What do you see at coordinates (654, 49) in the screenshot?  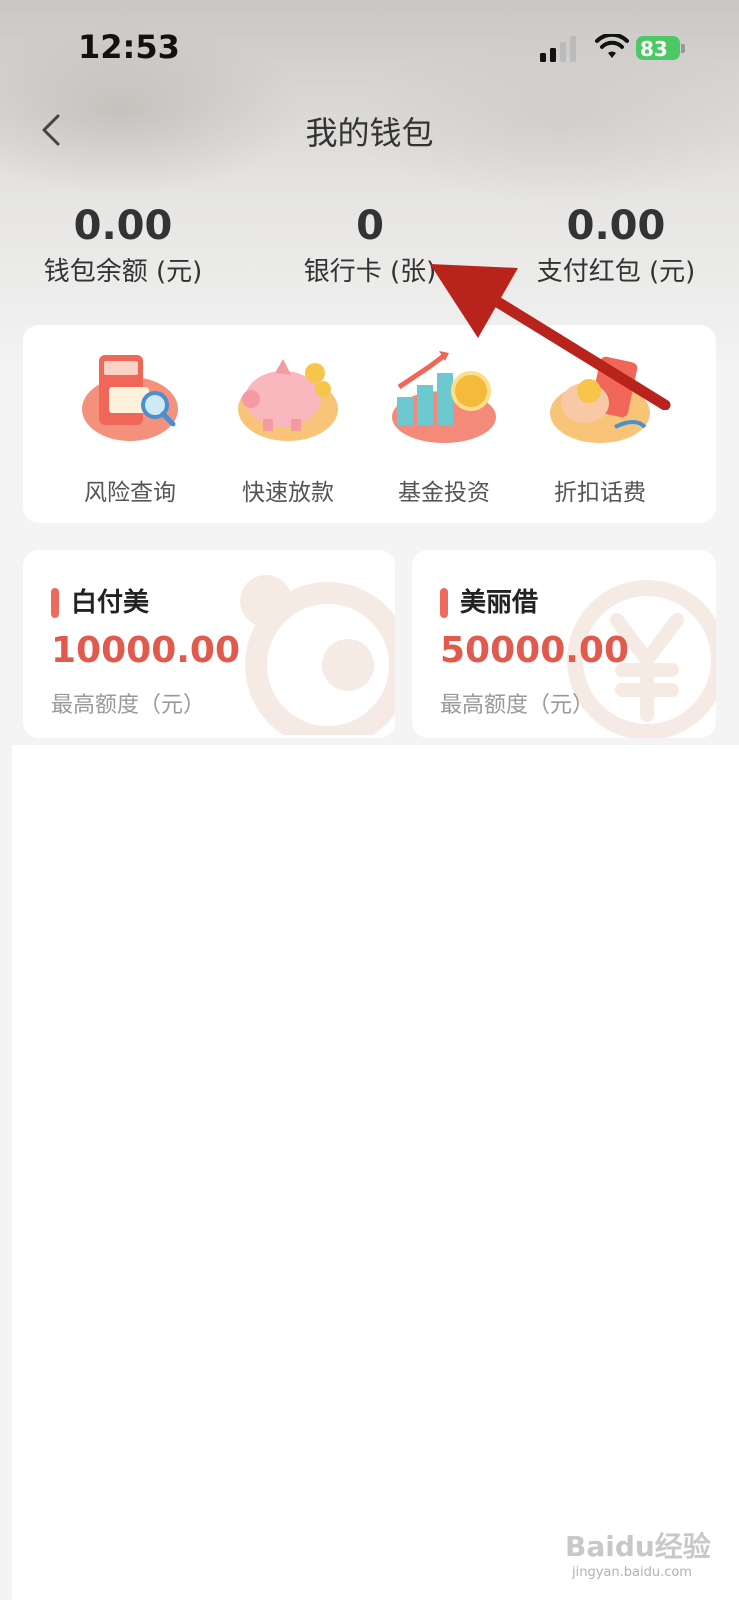 I see `battery-percent: 83` at bounding box center [654, 49].